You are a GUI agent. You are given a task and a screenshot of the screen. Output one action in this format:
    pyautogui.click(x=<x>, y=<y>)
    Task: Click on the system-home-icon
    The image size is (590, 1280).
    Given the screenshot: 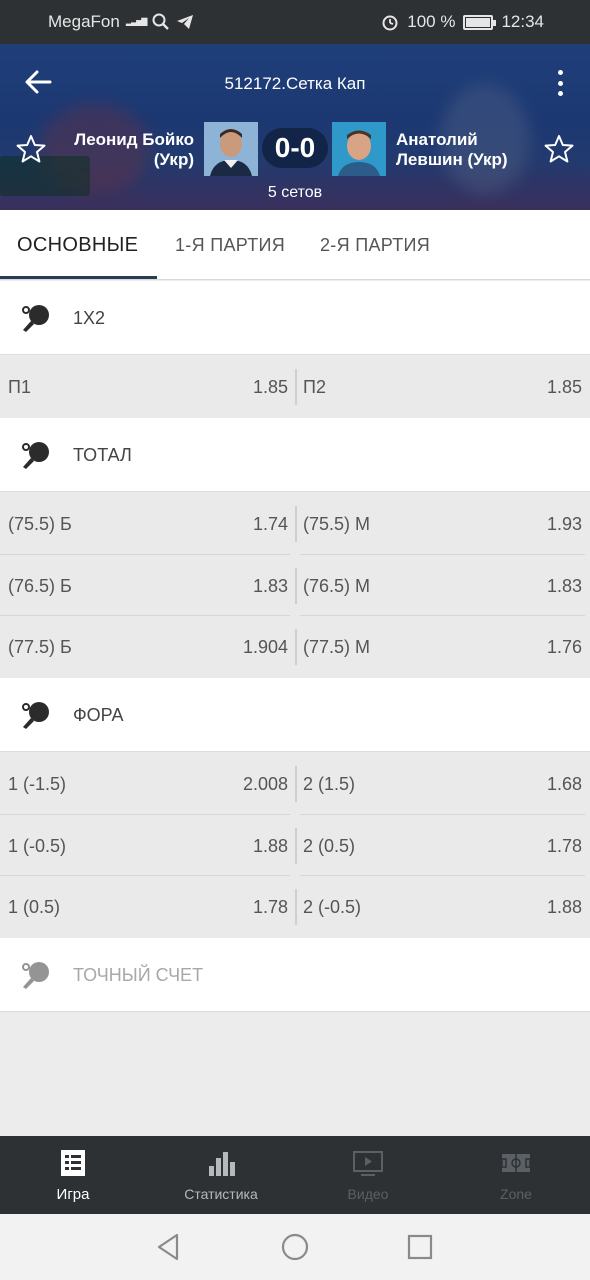 What is the action you would take?
    pyautogui.click(x=295, y=1247)
    